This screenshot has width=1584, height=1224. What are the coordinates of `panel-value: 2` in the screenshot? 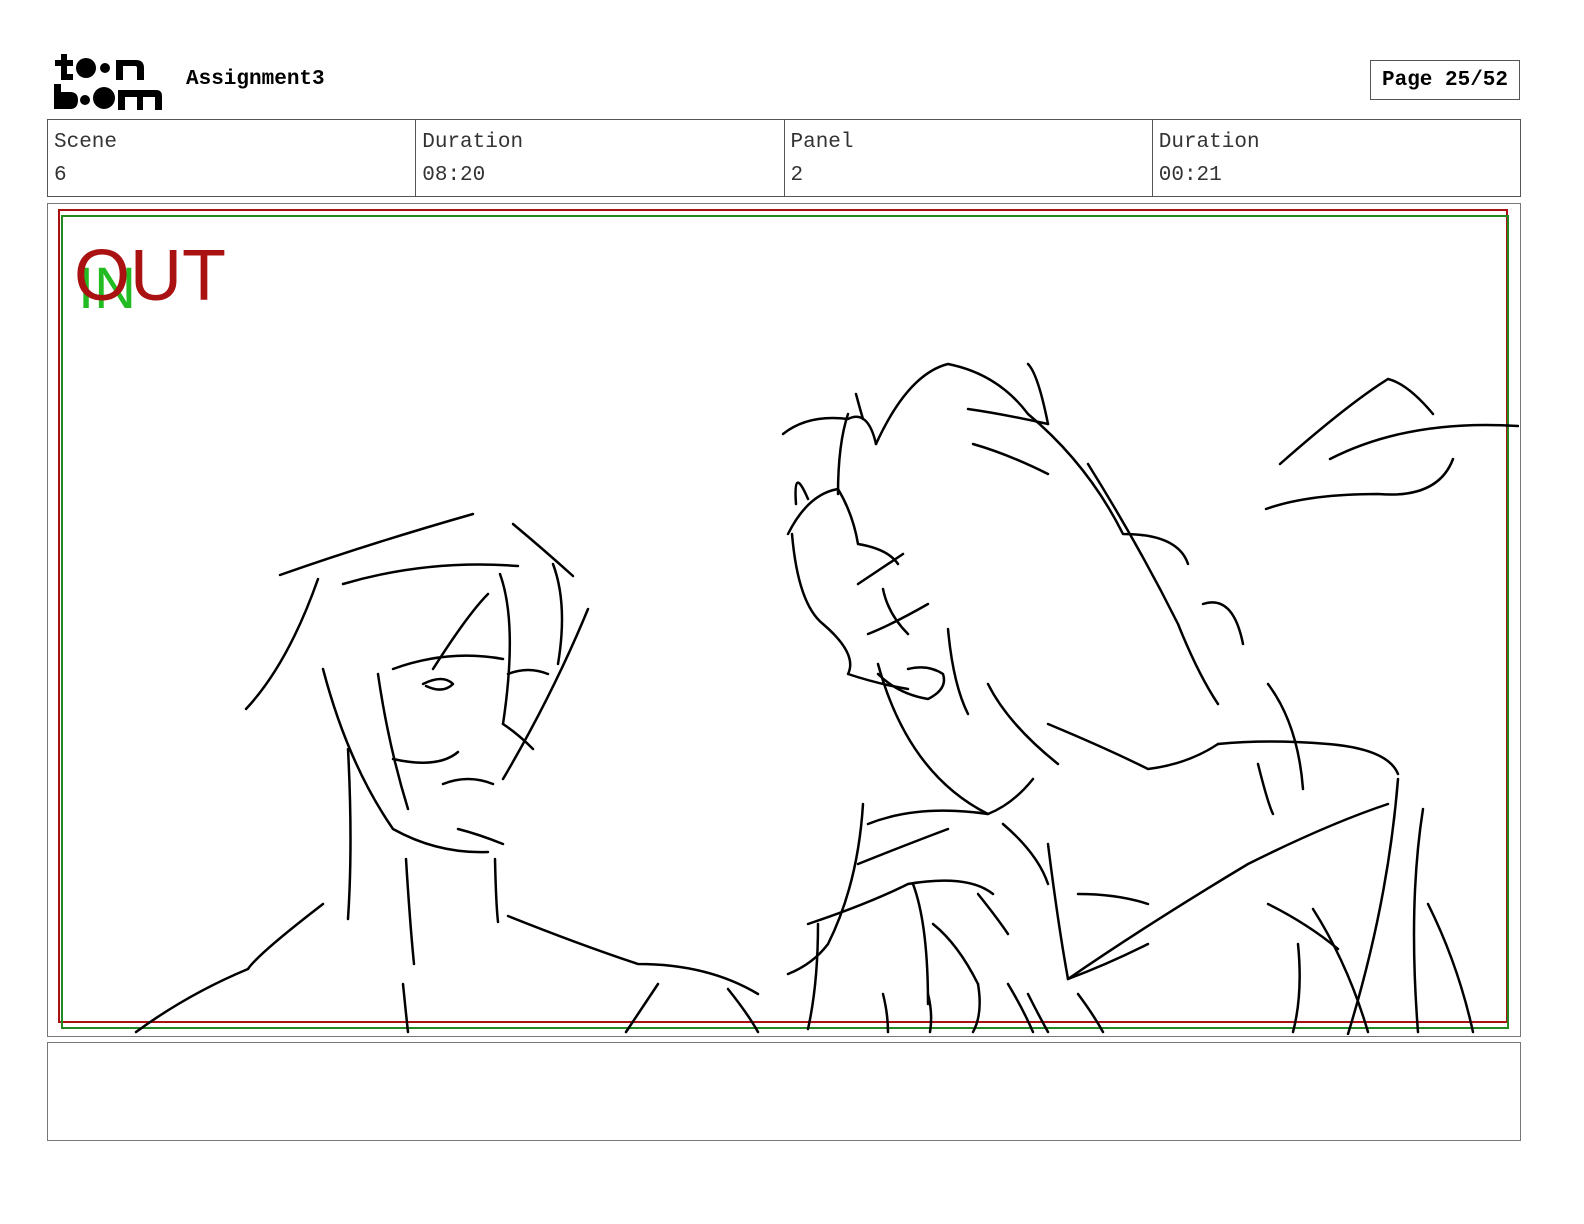 It's located at (797, 175).